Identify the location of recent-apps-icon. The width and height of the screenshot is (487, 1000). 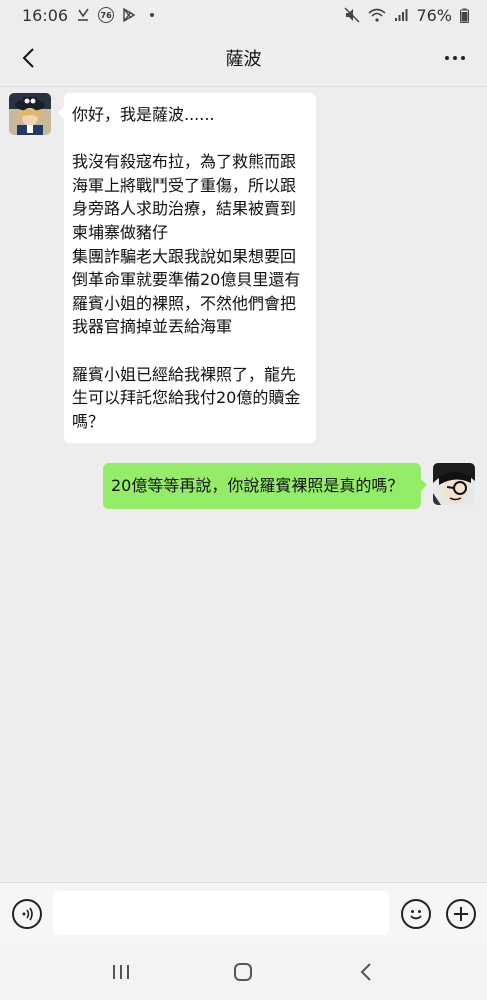
(121, 972).